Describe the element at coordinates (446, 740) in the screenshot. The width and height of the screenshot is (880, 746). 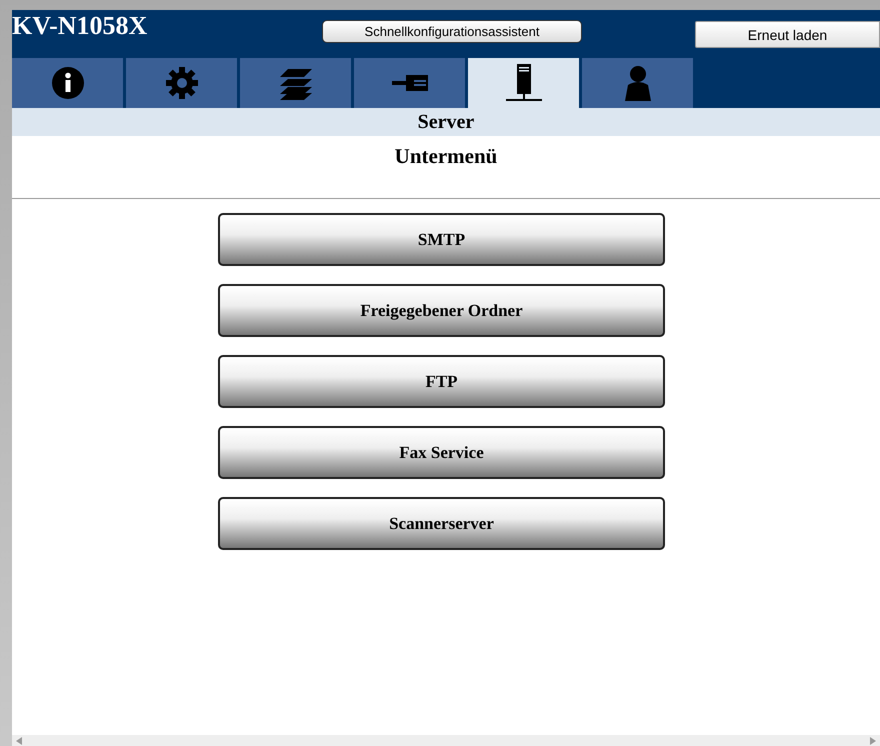
I see `horizontal-scrollbar` at that location.